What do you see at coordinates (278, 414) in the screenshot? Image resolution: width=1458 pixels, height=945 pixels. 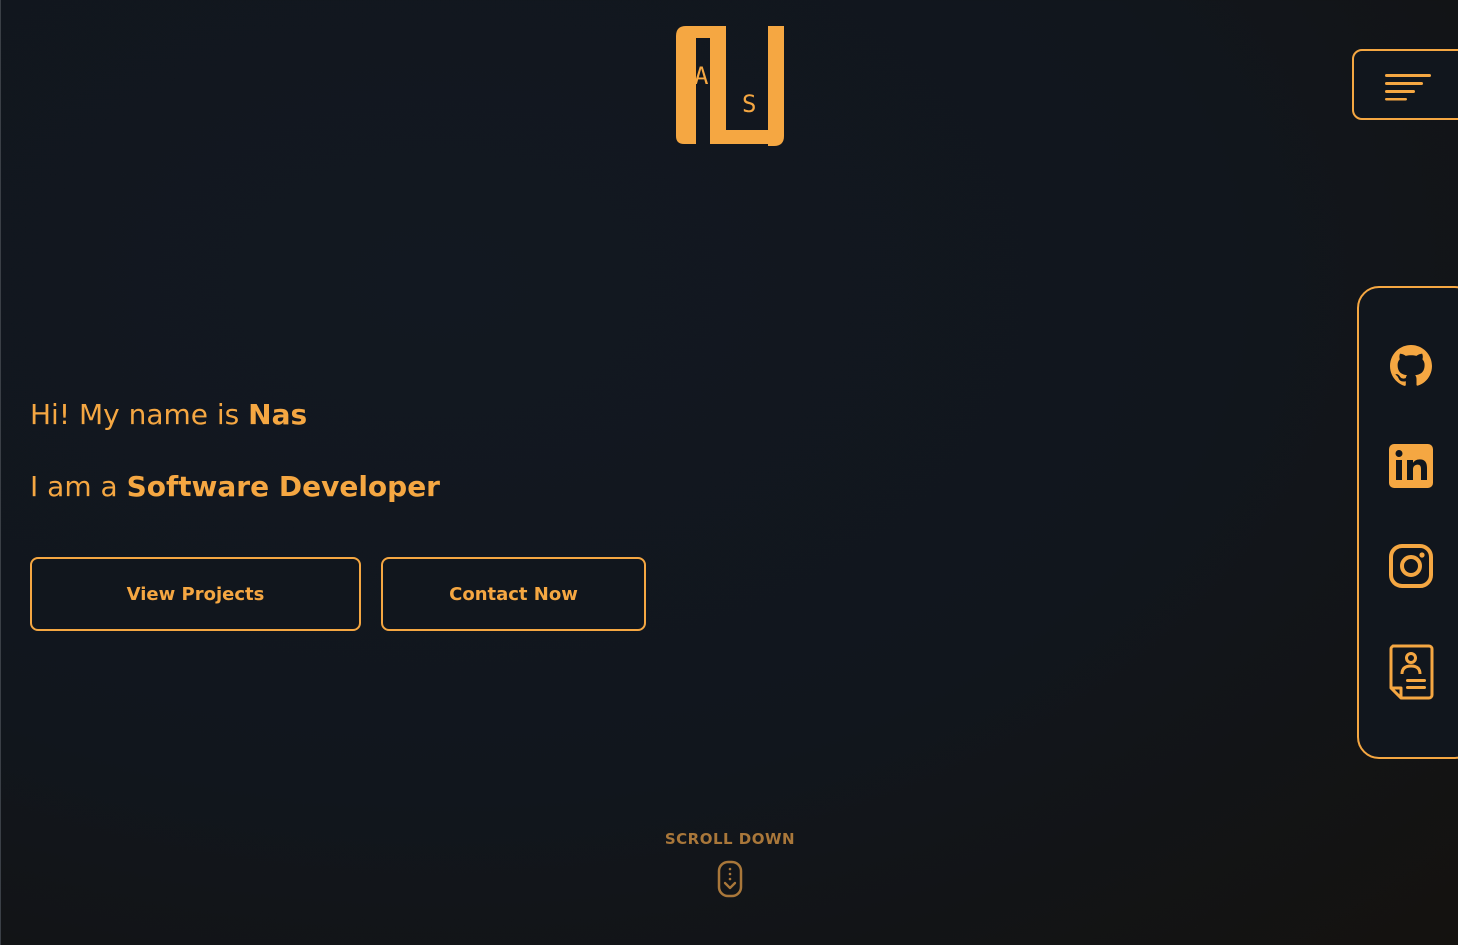 I see `hero-name: Nas` at bounding box center [278, 414].